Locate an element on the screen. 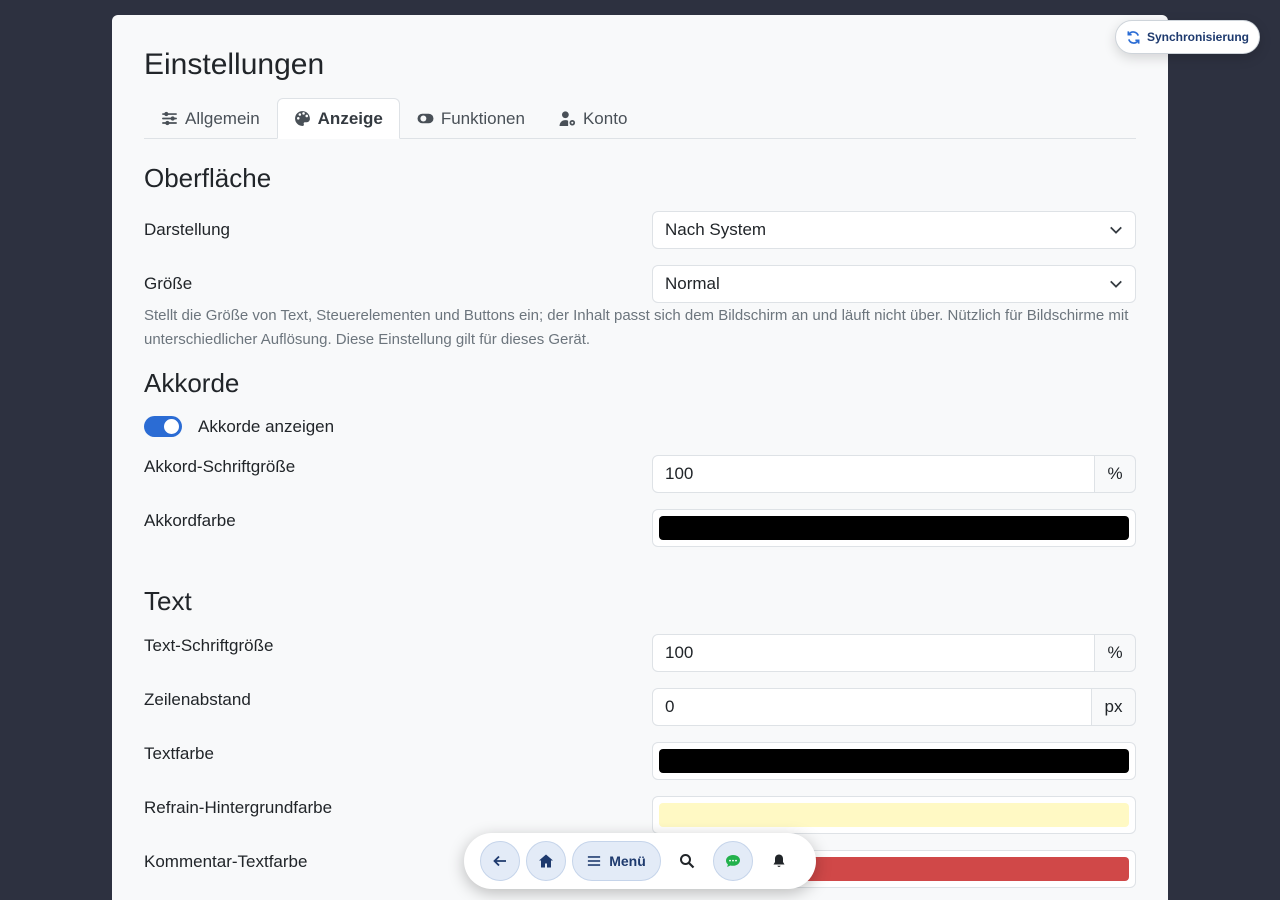  size-value: Normal is located at coordinates (692, 283).